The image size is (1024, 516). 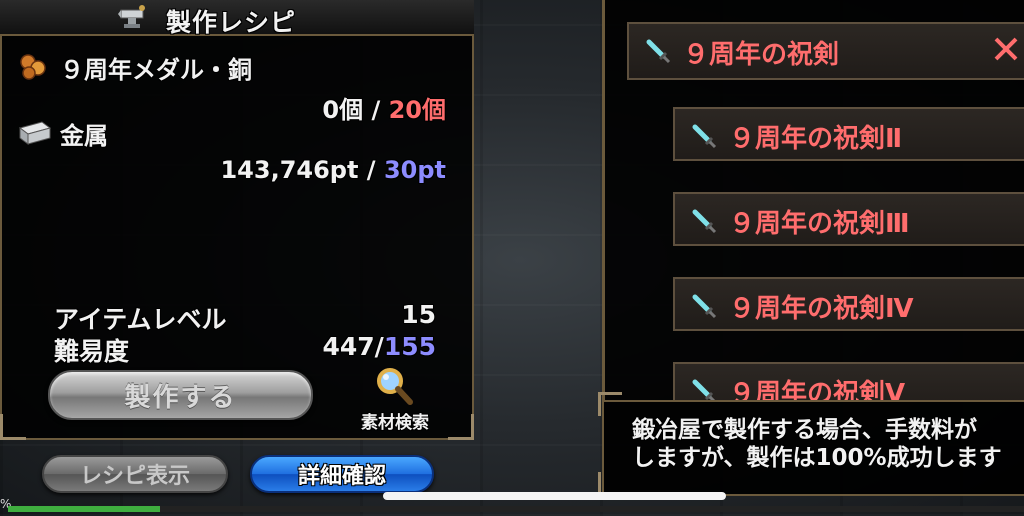 I want to click on list-item-selected: ９周年の祝剣, so click(x=825, y=51).